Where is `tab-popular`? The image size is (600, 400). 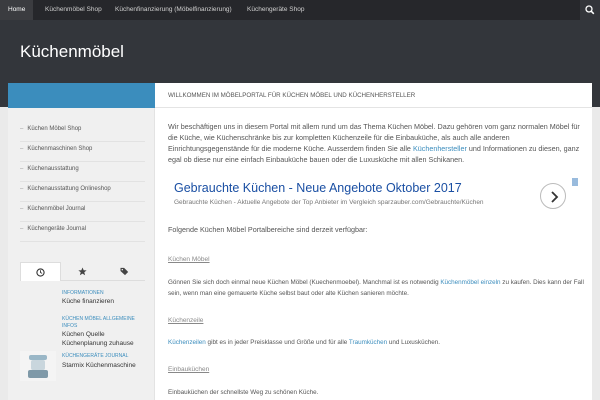
tab-popular is located at coordinates (82, 271).